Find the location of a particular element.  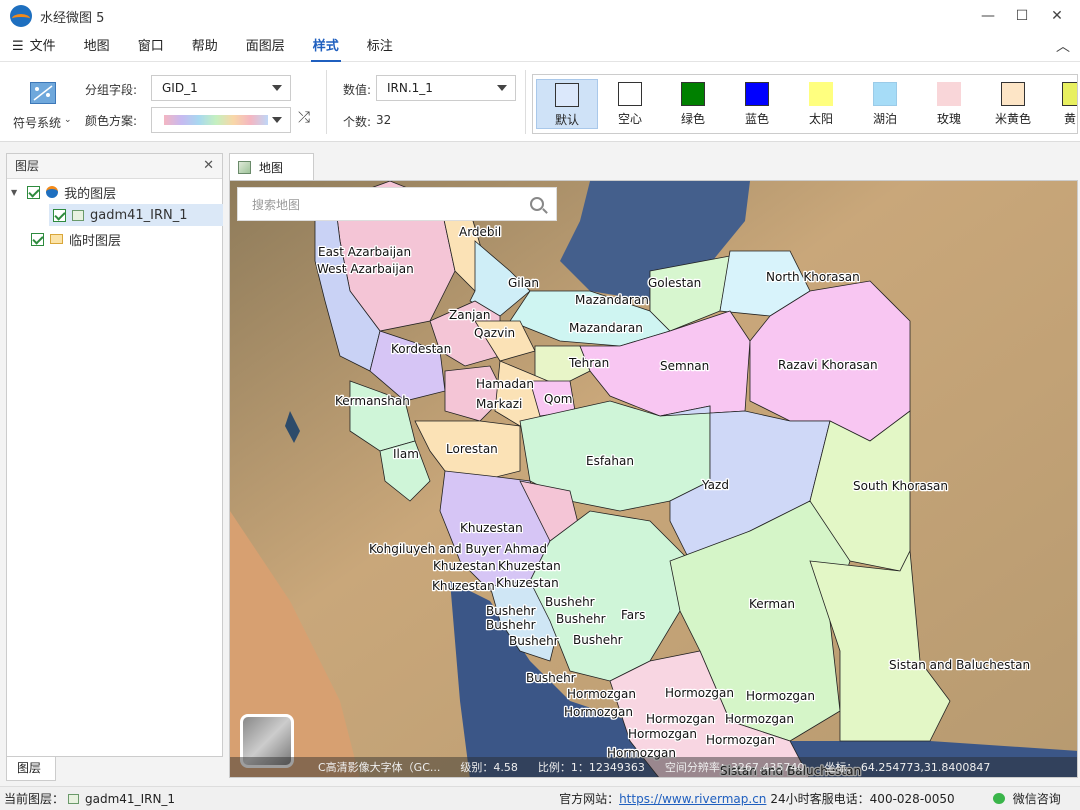

tab-map: 地图 is located at coordinates (271, 166).